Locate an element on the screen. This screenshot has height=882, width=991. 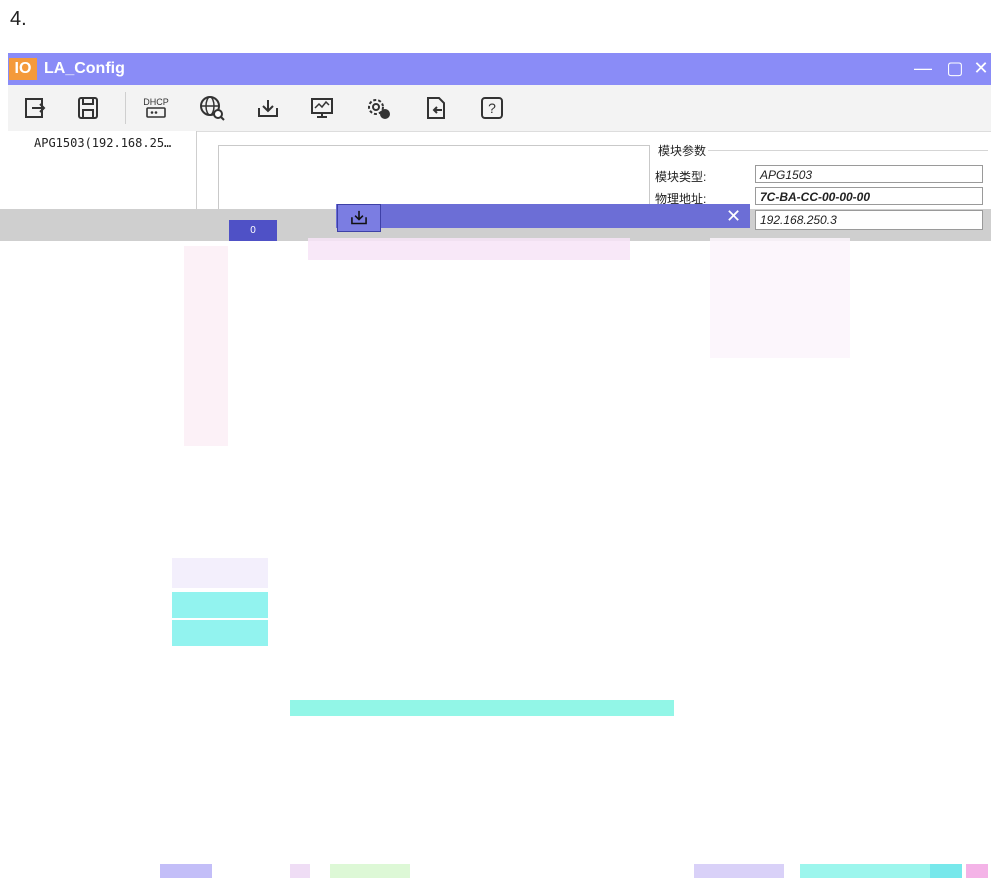
app-title: LA_Config is located at coordinates (84, 68).